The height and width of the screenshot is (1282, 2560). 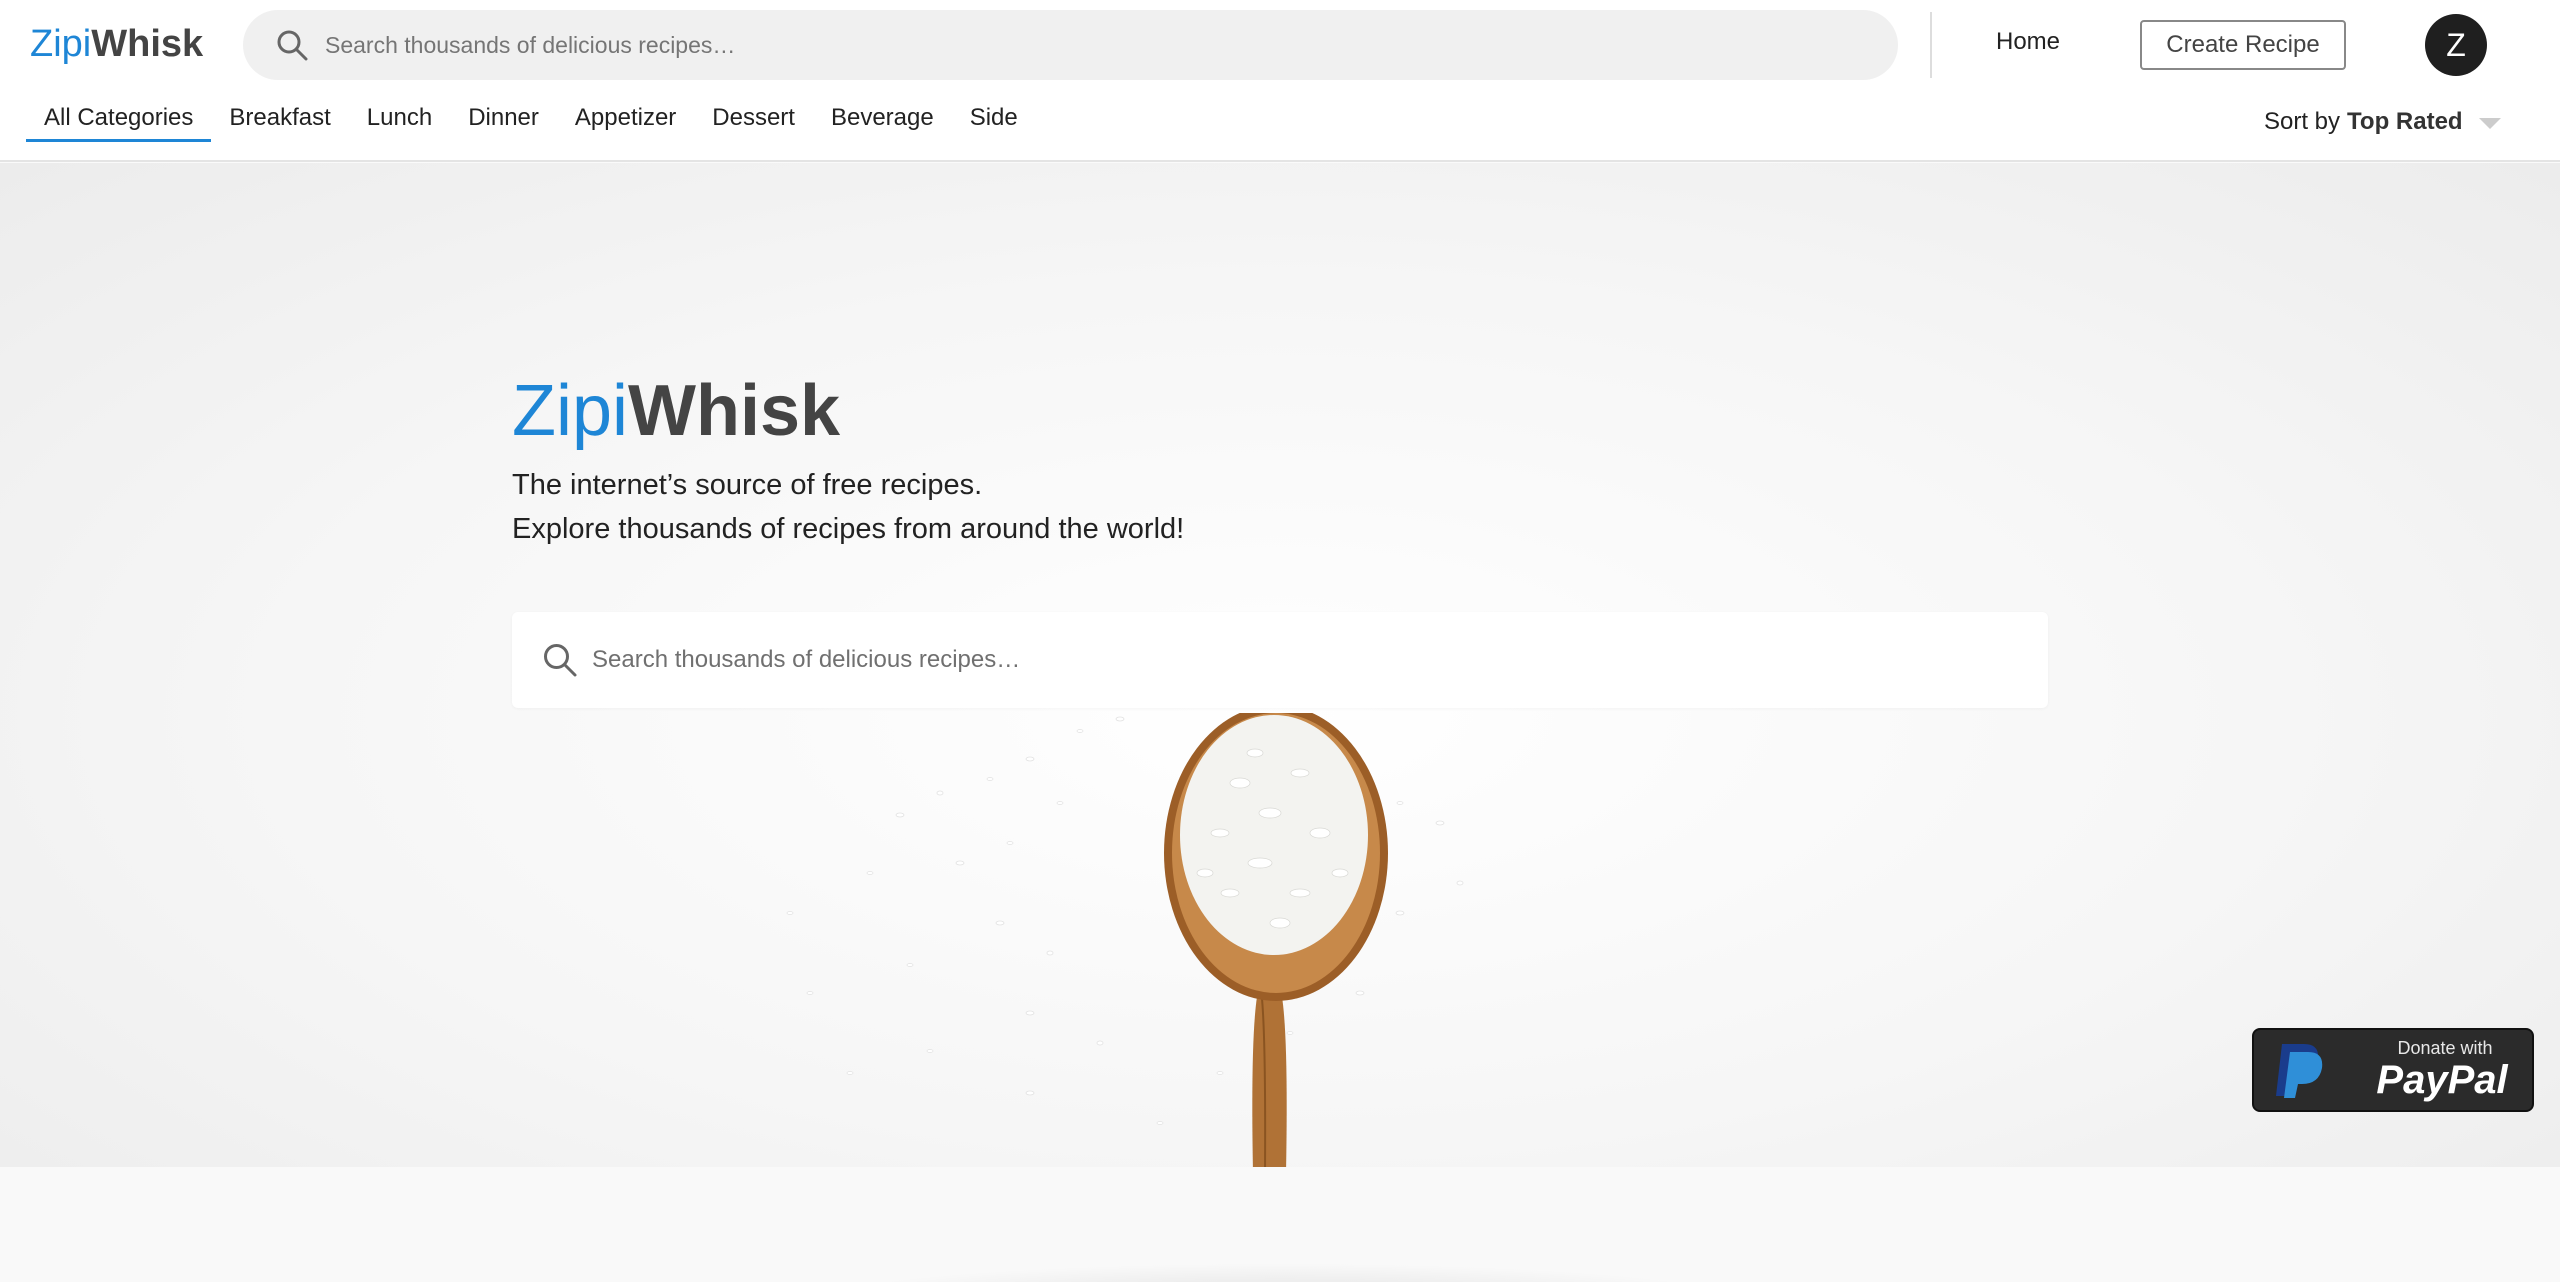 I want to click on hero-search-input, so click(x=1307, y=660).